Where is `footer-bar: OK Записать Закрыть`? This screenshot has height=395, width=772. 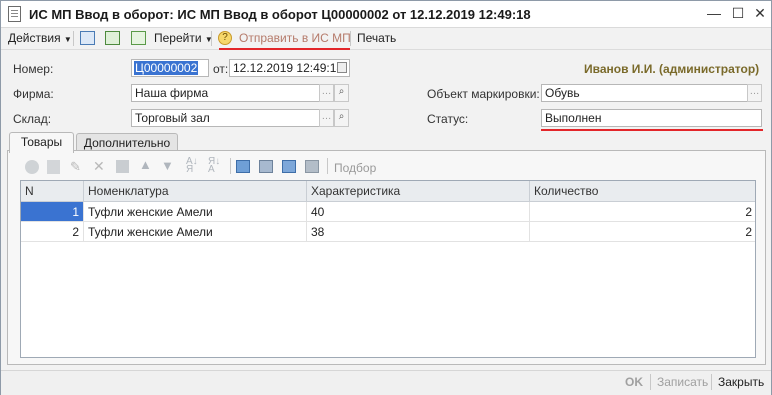 footer-bar: OK Записать Закрыть is located at coordinates (386, 382).